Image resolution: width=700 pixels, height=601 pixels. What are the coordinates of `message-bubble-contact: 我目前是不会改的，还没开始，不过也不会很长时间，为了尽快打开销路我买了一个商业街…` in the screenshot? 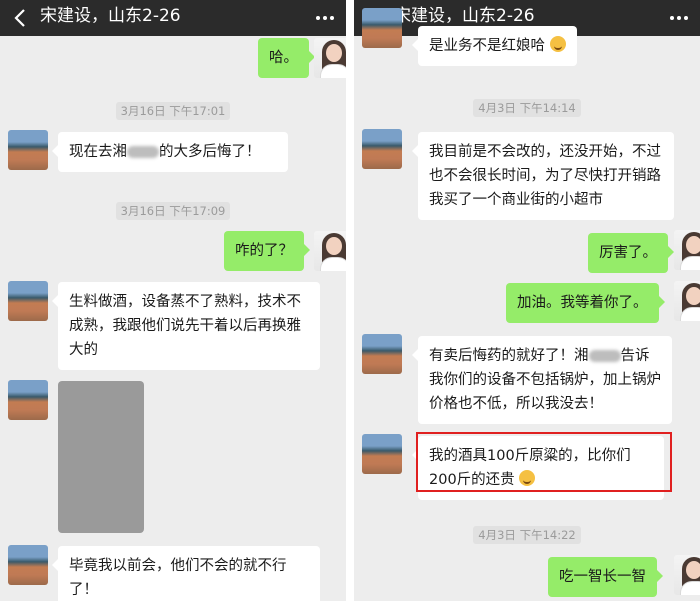 It's located at (543, 176).